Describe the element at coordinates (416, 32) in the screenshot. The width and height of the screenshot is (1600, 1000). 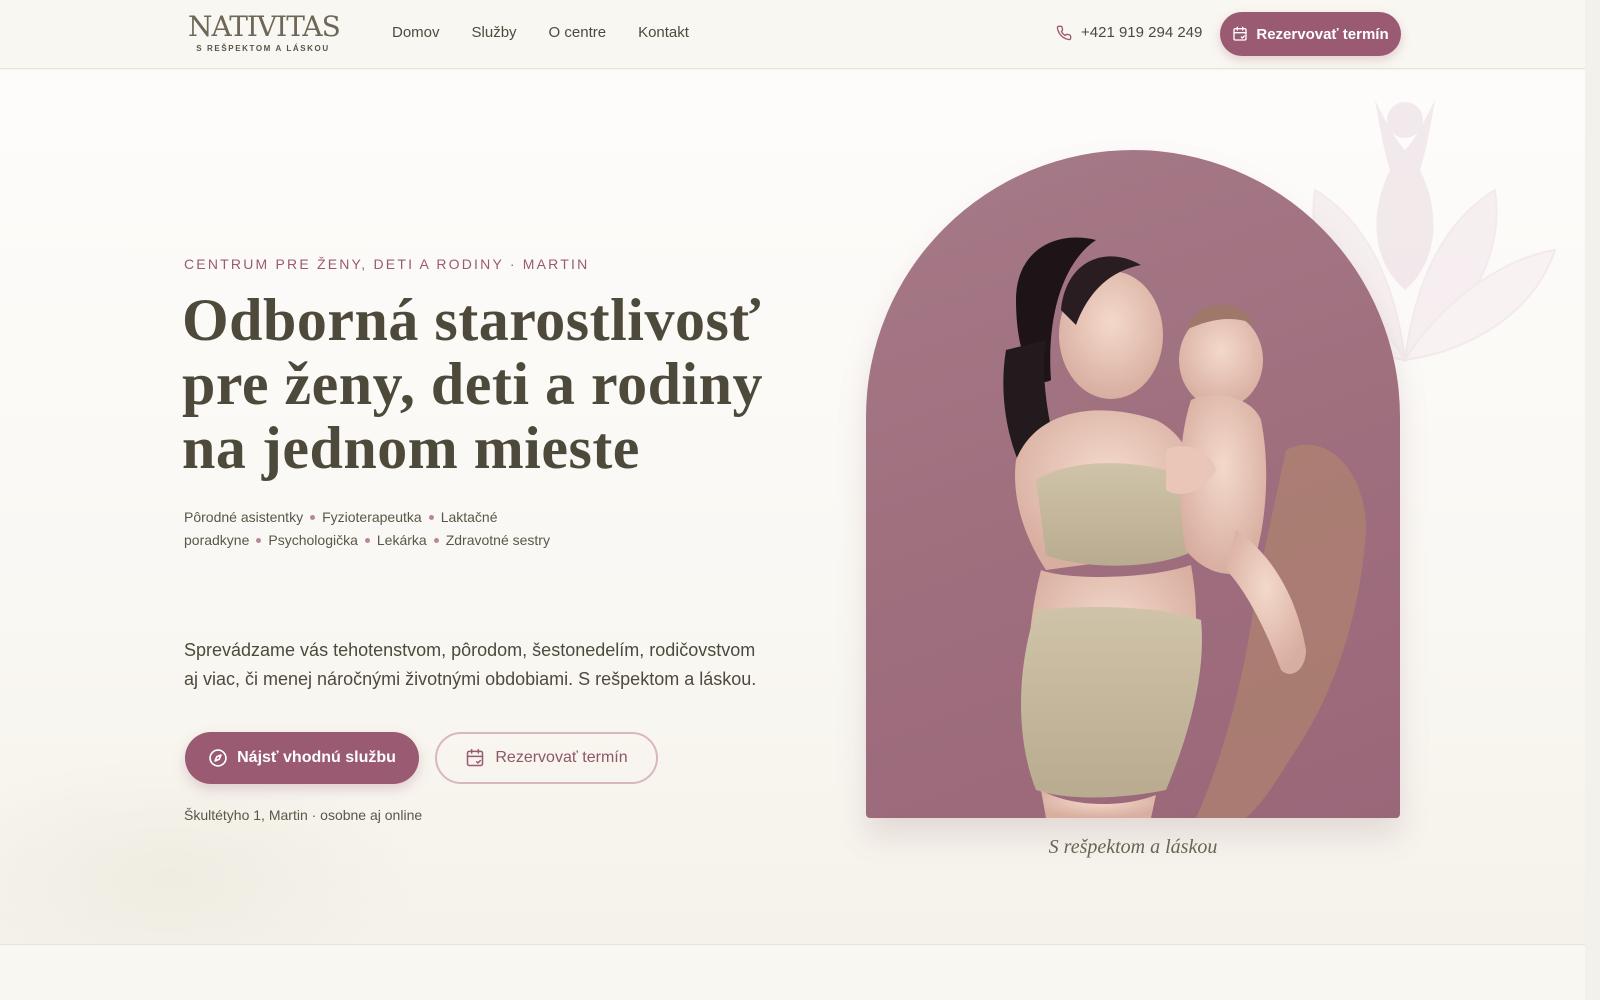
I see `nav-item-domov: Domov` at that location.